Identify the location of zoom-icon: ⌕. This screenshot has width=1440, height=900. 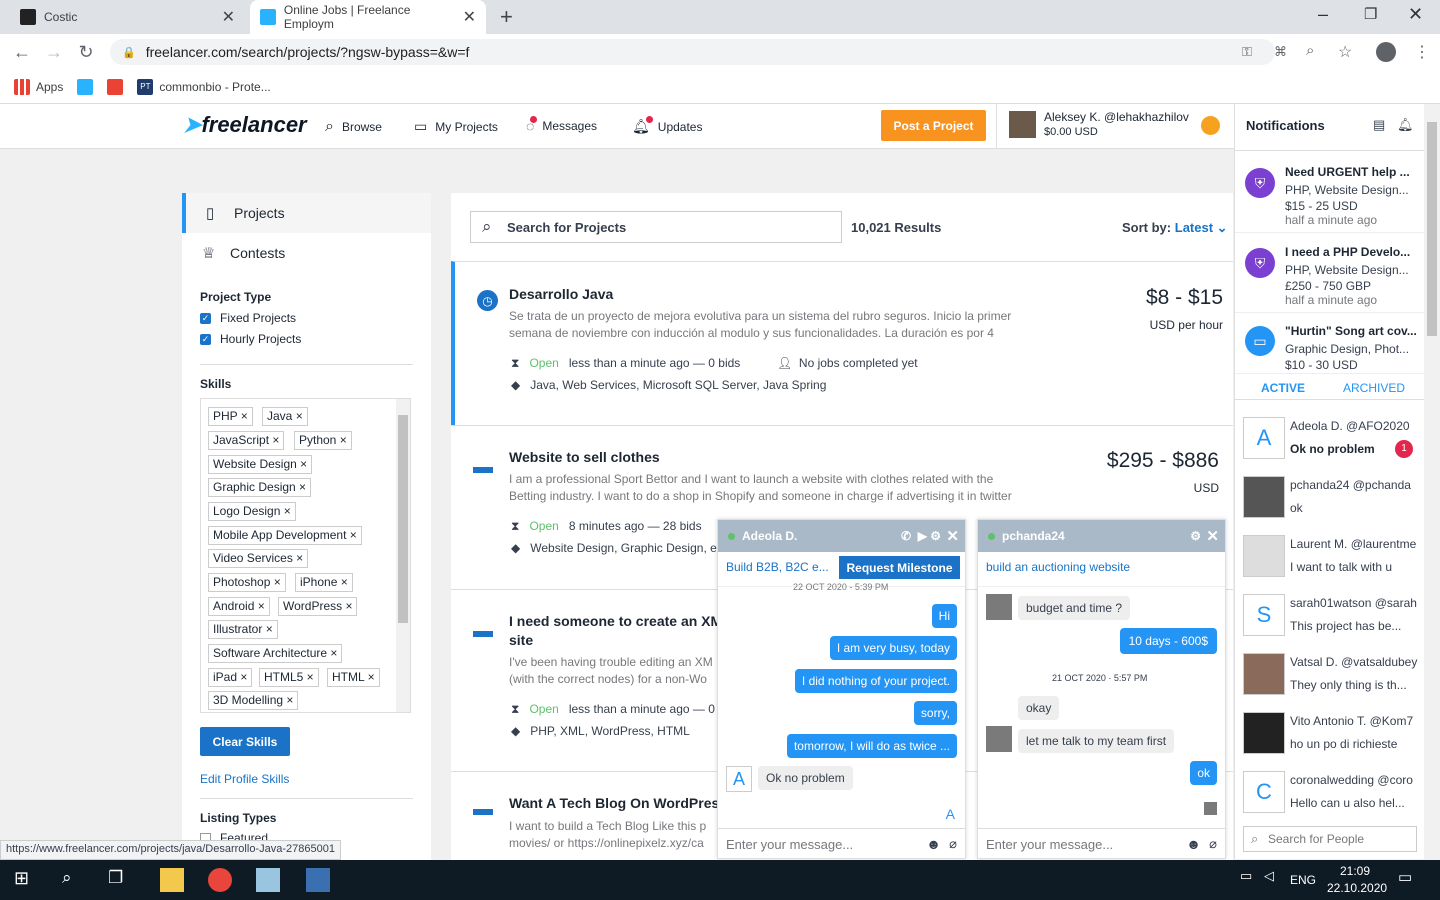
(1310, 50).